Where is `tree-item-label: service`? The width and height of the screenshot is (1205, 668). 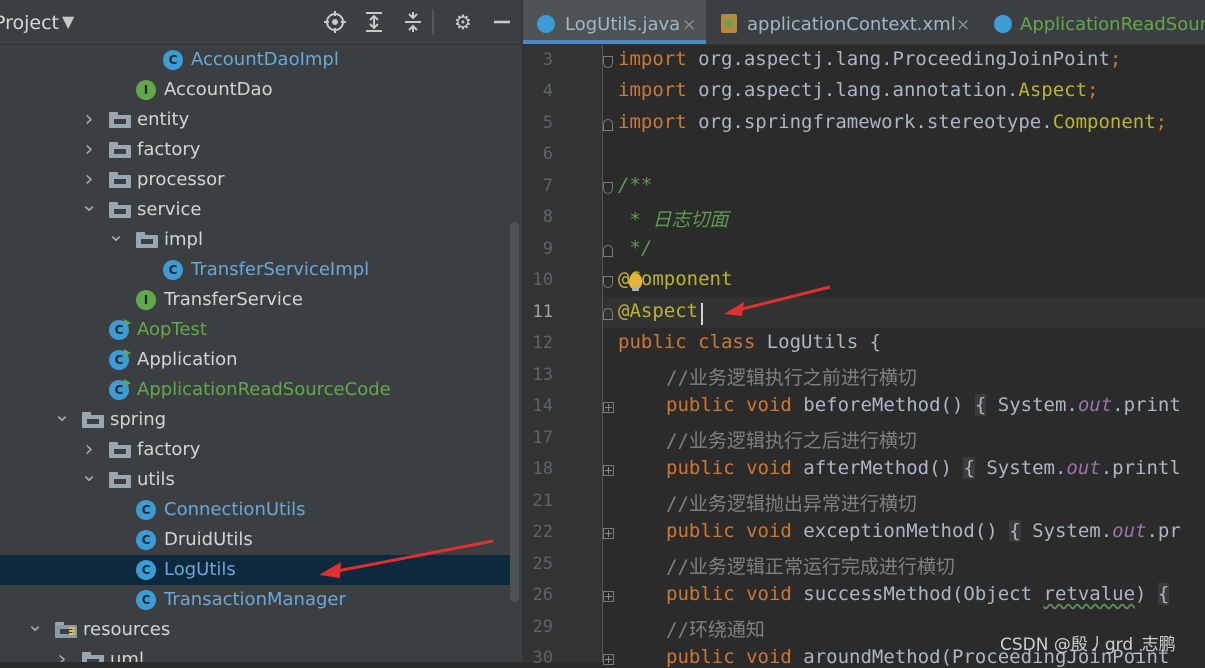 tree-item-label: service is located at coordinates (169, 209).